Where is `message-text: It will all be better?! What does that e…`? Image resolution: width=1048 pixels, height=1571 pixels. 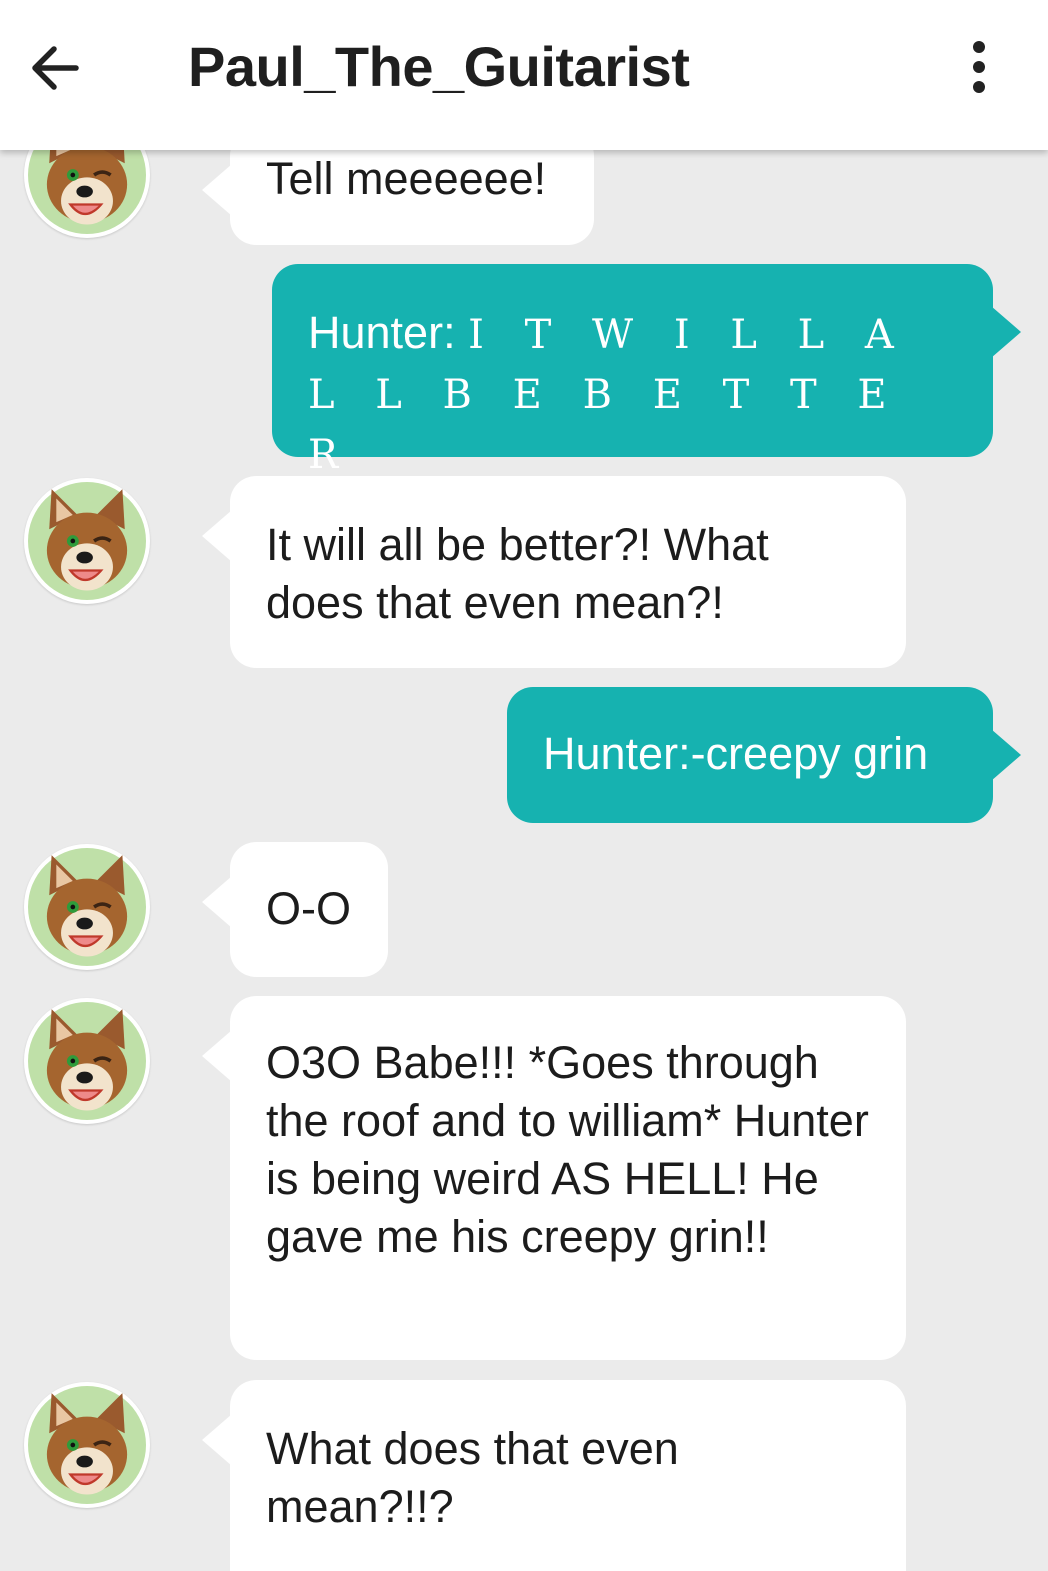 message-text: It will all be better?! What does that e… is located at coordinates (517, 573).